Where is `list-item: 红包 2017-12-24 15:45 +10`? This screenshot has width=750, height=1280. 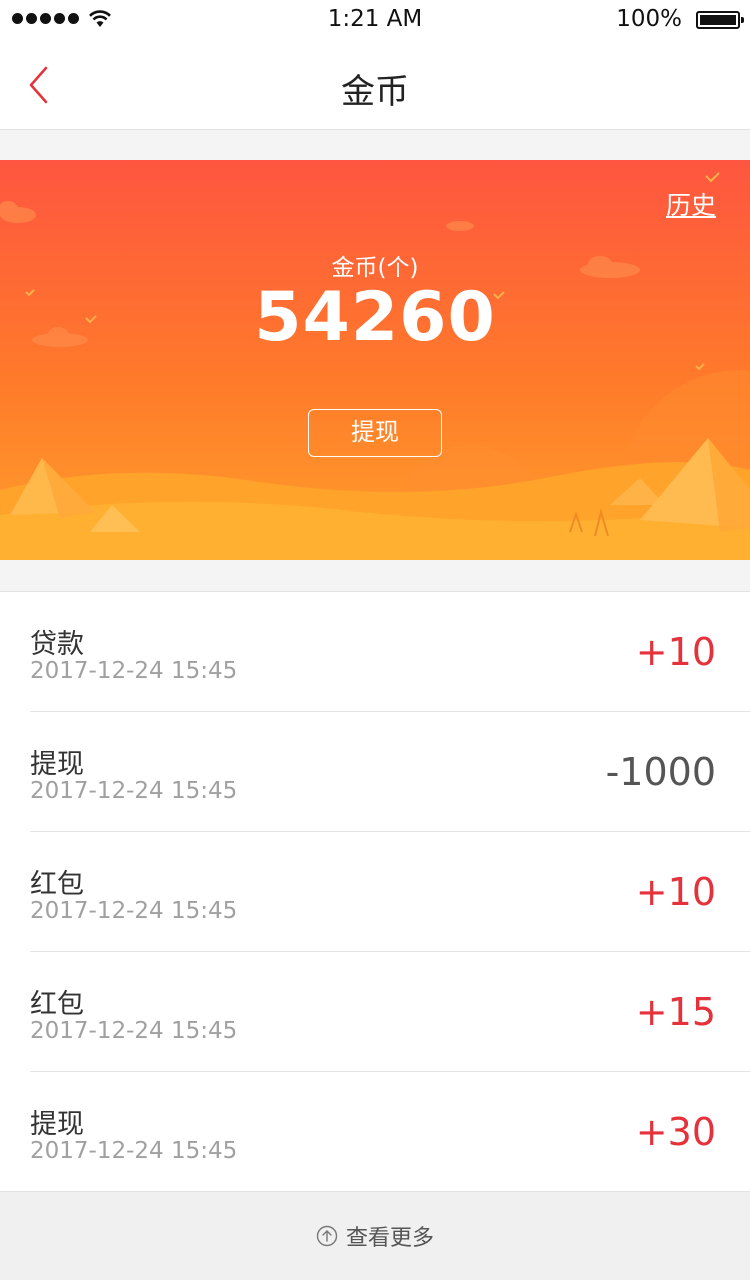 list-item: 红包 2017-12-24 15:45 +10 is located at coordinates (375, 892).